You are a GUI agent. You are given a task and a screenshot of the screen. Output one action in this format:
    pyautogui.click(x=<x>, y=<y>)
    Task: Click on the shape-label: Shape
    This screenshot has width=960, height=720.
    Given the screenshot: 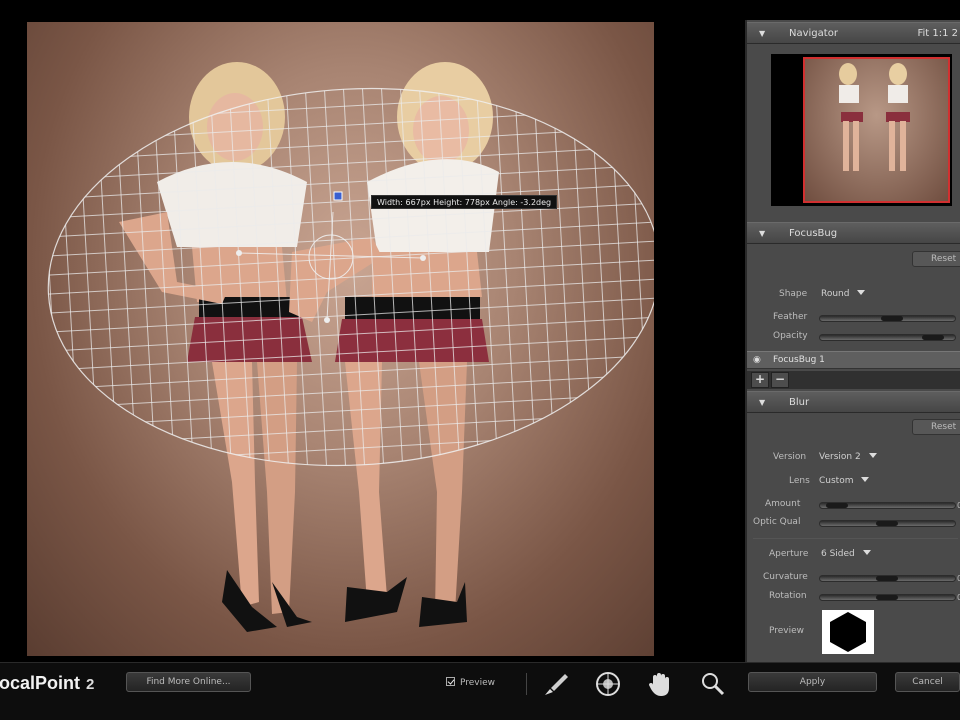 What is the action you would take?
    pyautogui.click(x=793, y=294)
    